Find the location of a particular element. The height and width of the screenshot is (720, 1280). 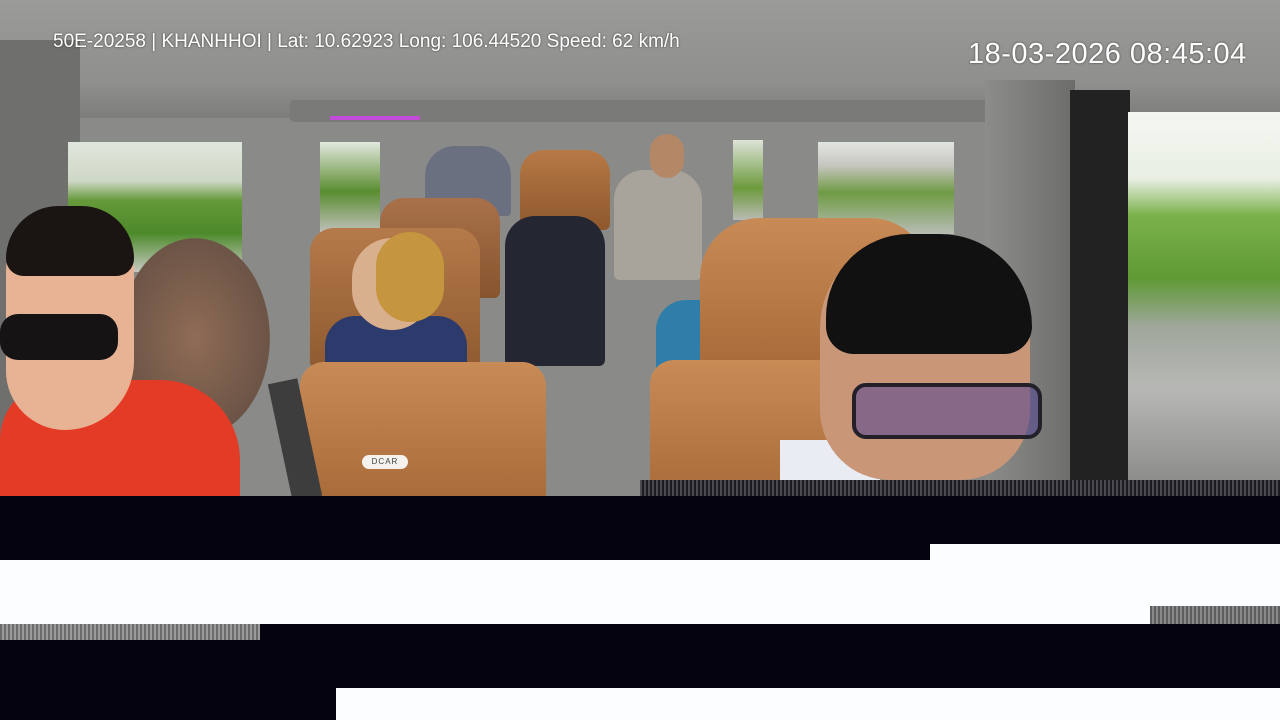

corrupted-noise-left is located at coordinates (130, 632).